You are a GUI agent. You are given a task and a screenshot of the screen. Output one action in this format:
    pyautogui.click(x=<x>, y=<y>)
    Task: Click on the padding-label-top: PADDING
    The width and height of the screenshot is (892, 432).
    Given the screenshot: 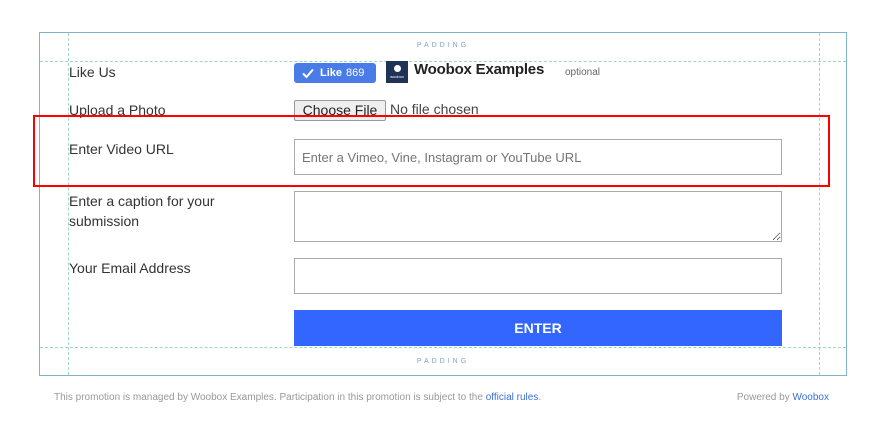 What is the action you would take?
    pyautogui.click(x=443, y=45)
    